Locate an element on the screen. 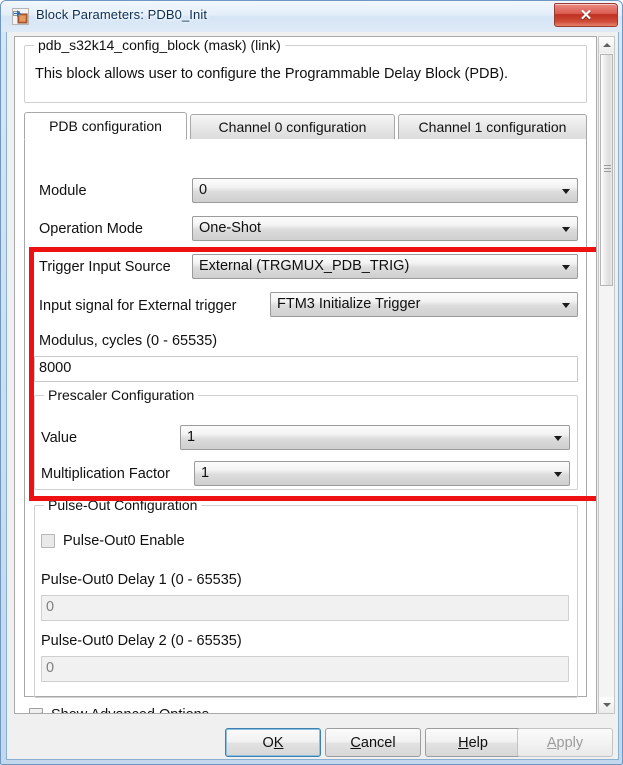  ok-button: OK is located at coordinates (273, 742).